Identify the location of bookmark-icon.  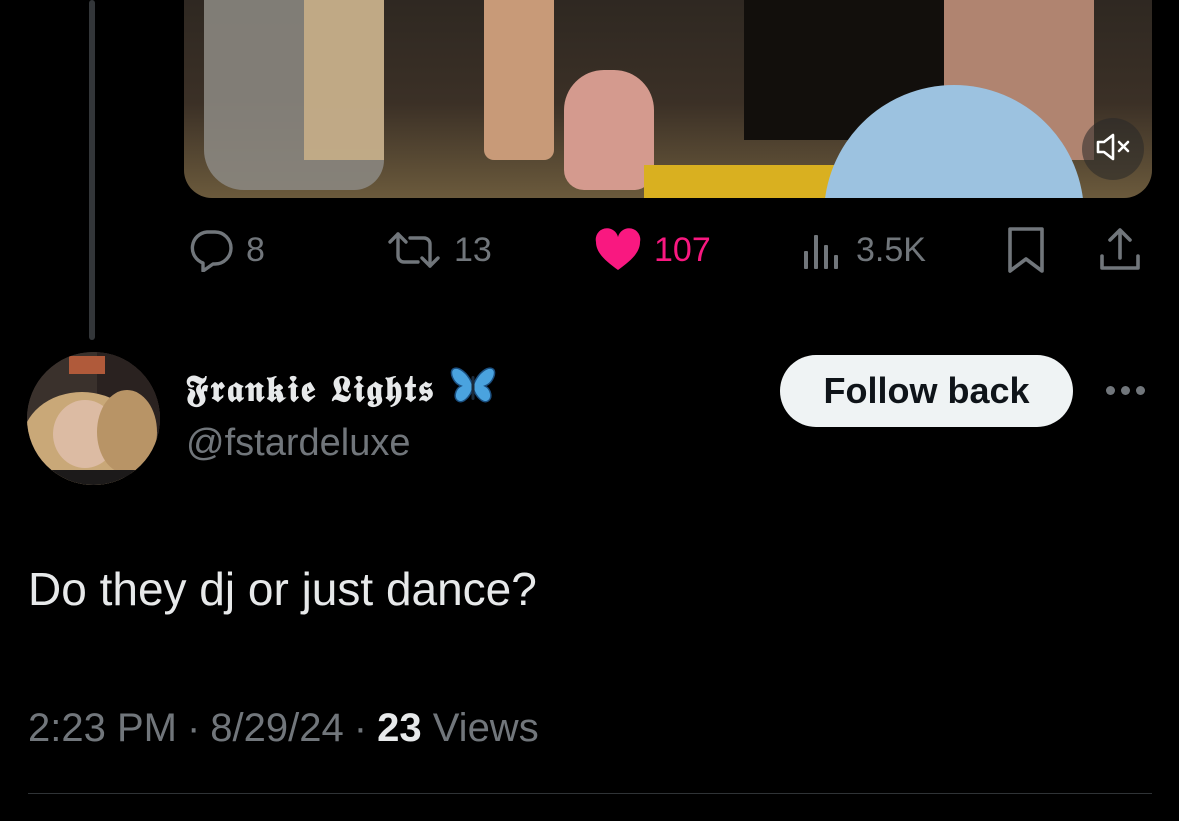
(1026, 250).